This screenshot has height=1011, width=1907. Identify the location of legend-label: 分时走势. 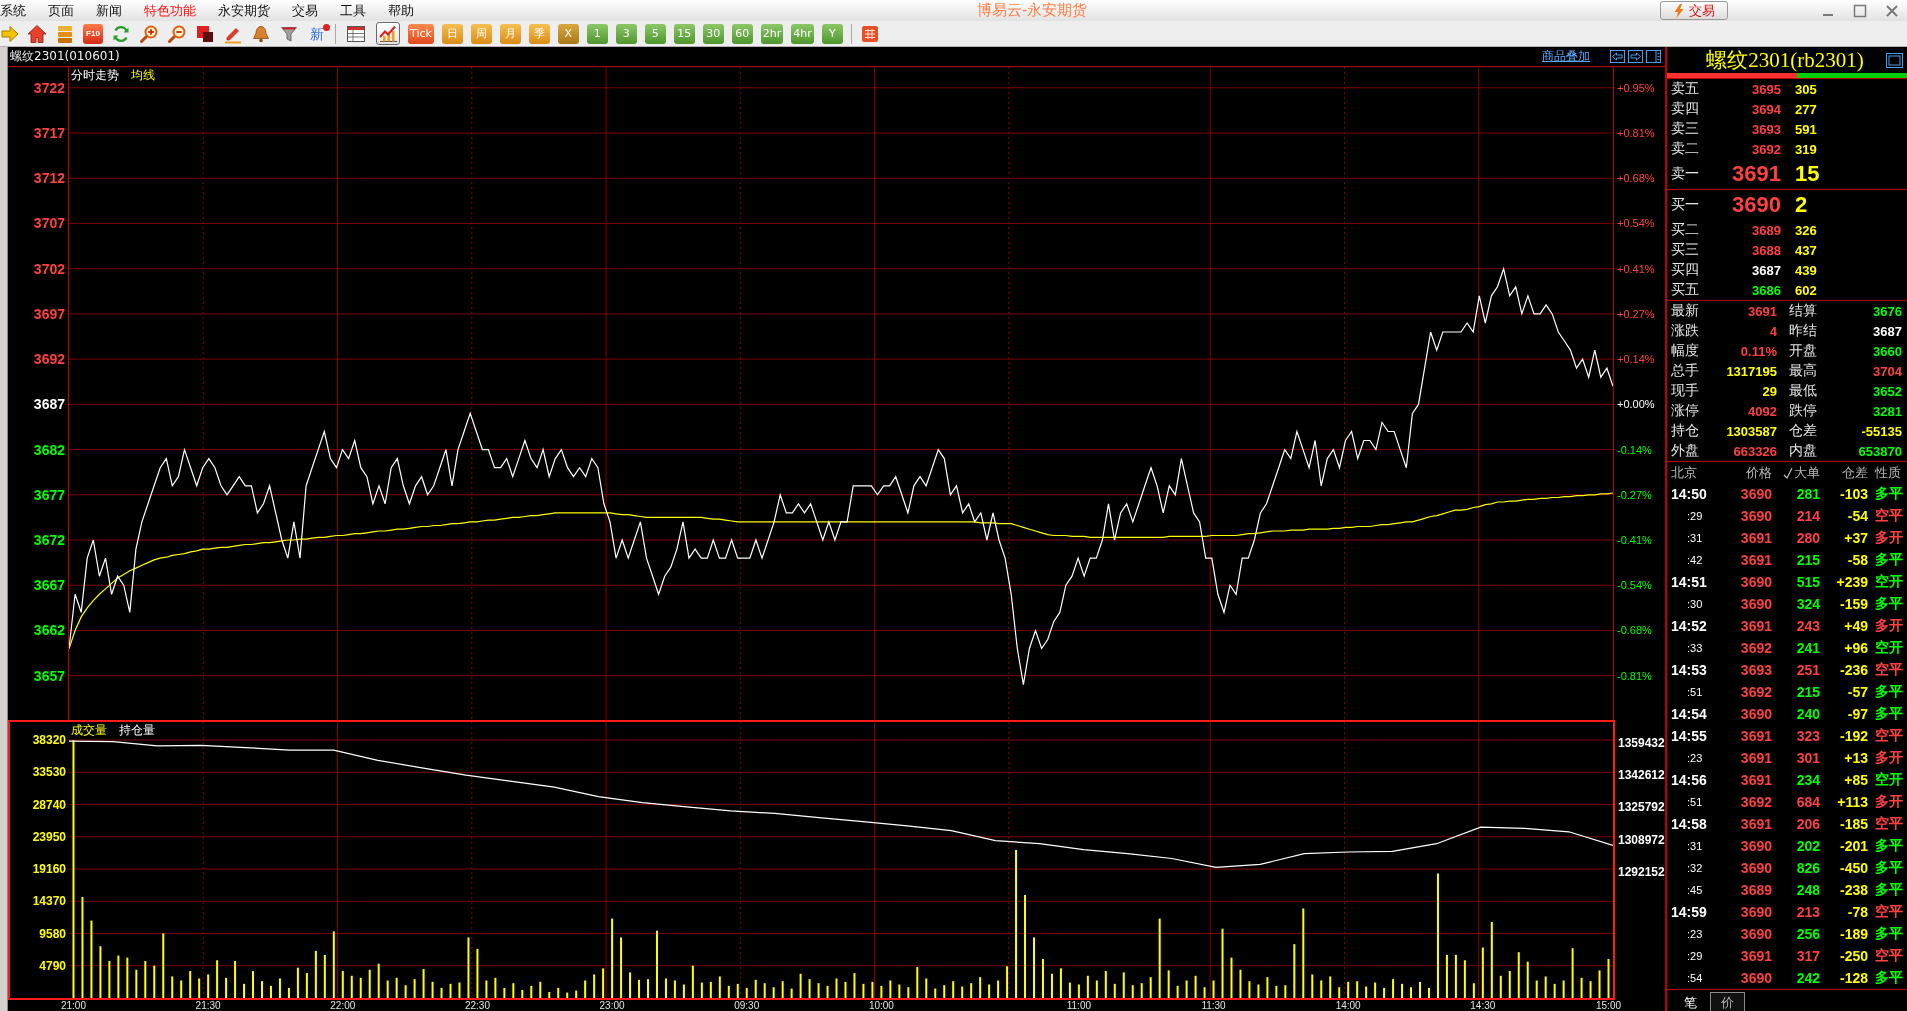
(95, 75).